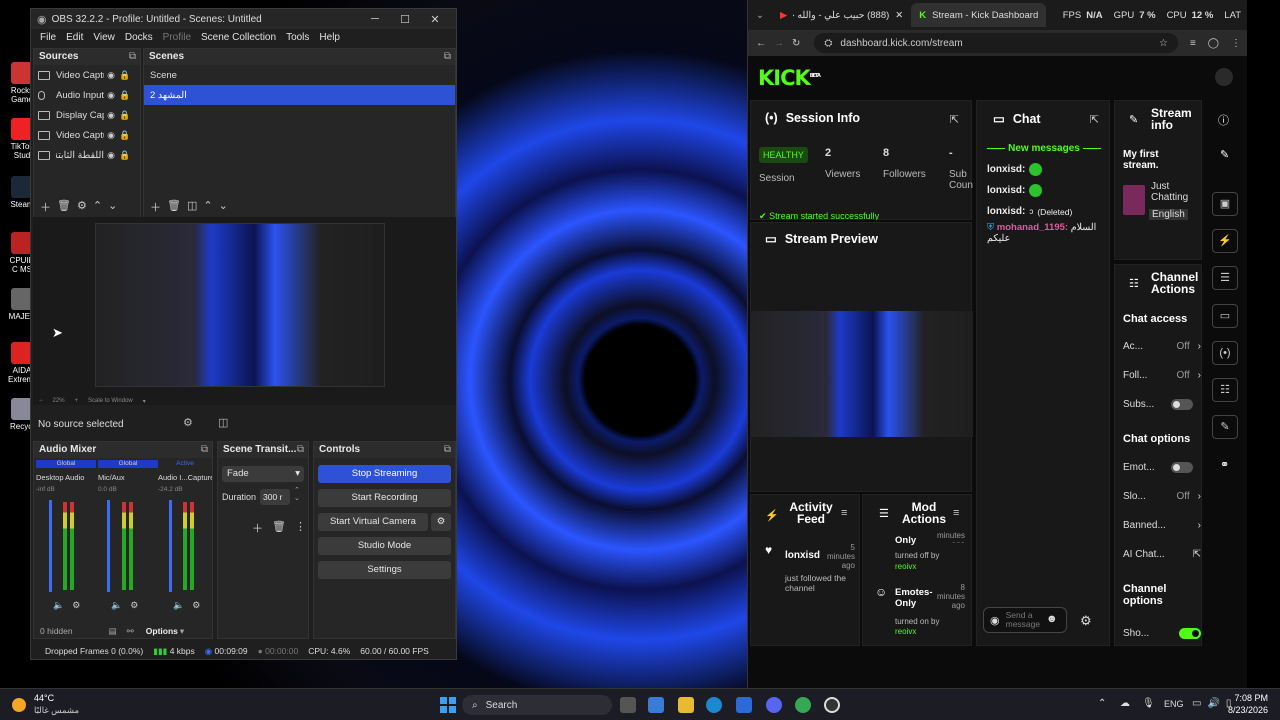  What do you see at coordinates (74, 37) in the screenshot?
I see `menu-edit: Edit` at bounding box center [74, 37].